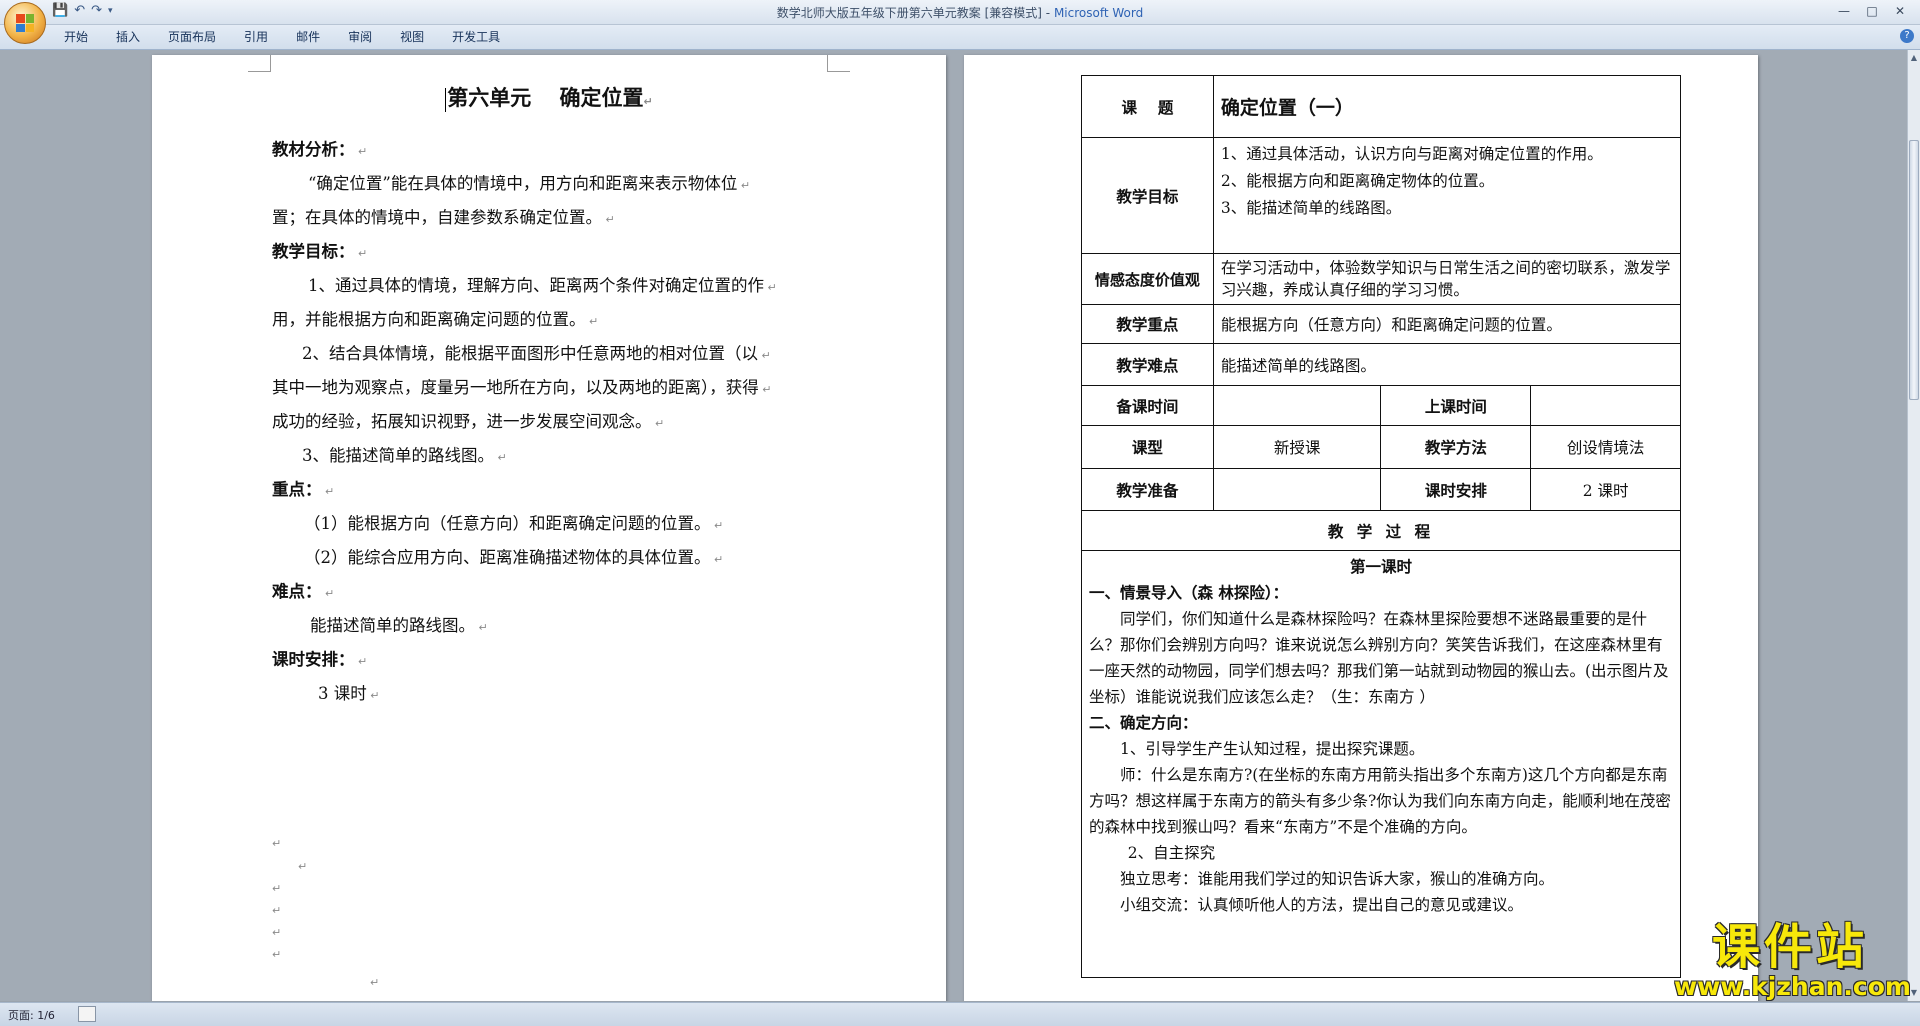  Describe the element at coordinates (1147, 364) in the screenshot. I see `difficulty-label: 教学难点` at that location.